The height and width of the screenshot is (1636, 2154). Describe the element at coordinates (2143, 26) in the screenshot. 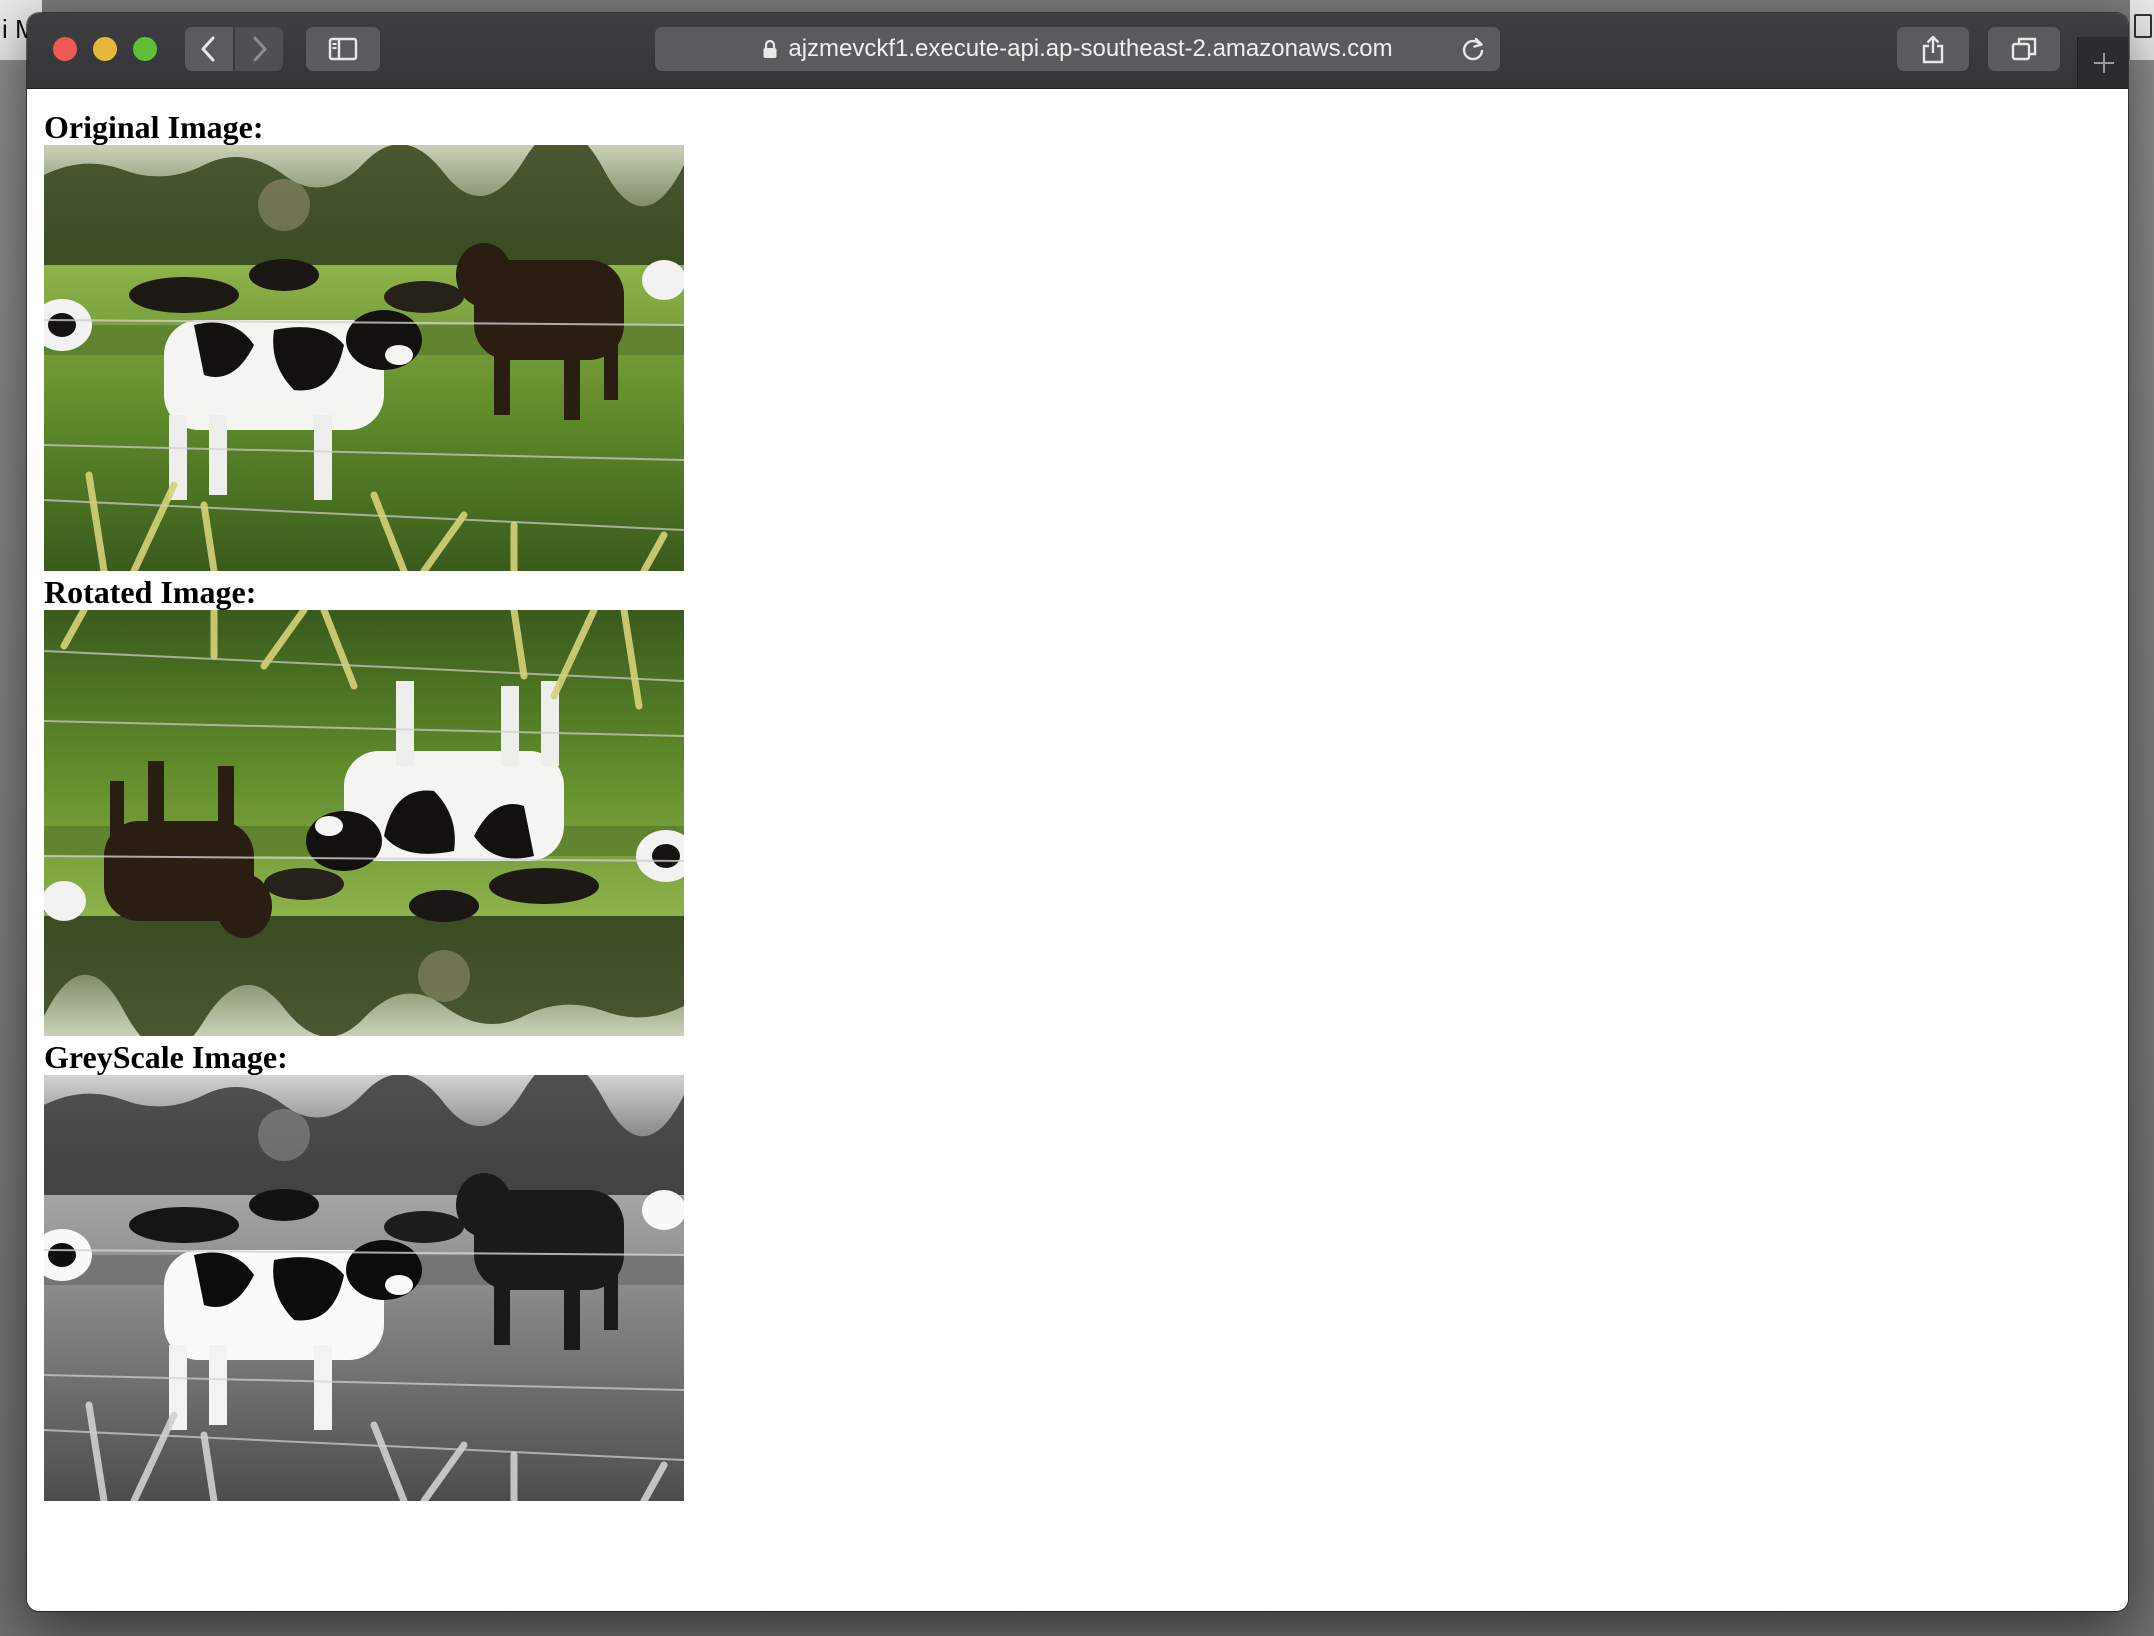

I see `desktop-app-icon` at that location.